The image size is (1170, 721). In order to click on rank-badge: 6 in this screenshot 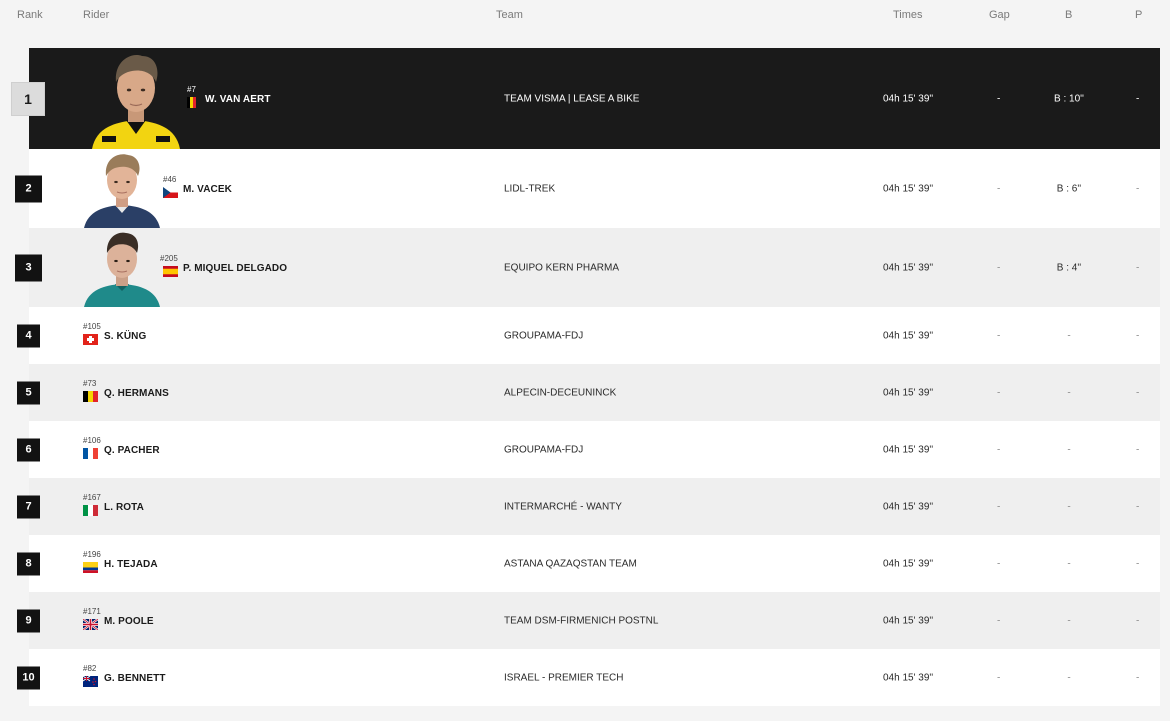, I will do `click(28, 449)`.